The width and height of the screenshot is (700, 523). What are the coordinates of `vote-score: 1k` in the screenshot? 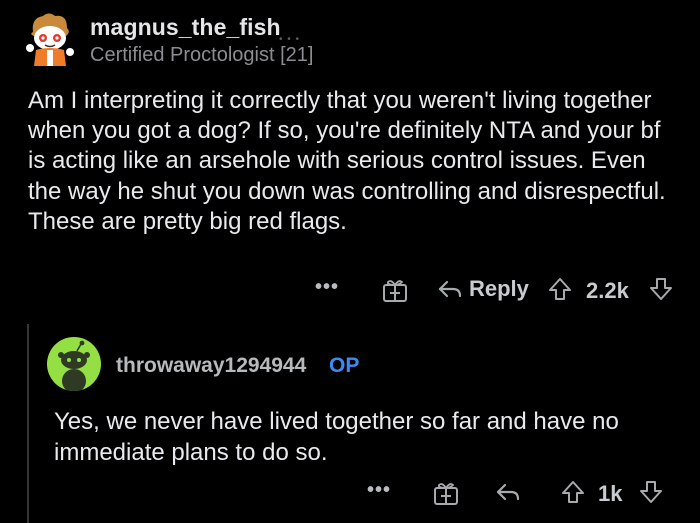 It's located at (610, 494).